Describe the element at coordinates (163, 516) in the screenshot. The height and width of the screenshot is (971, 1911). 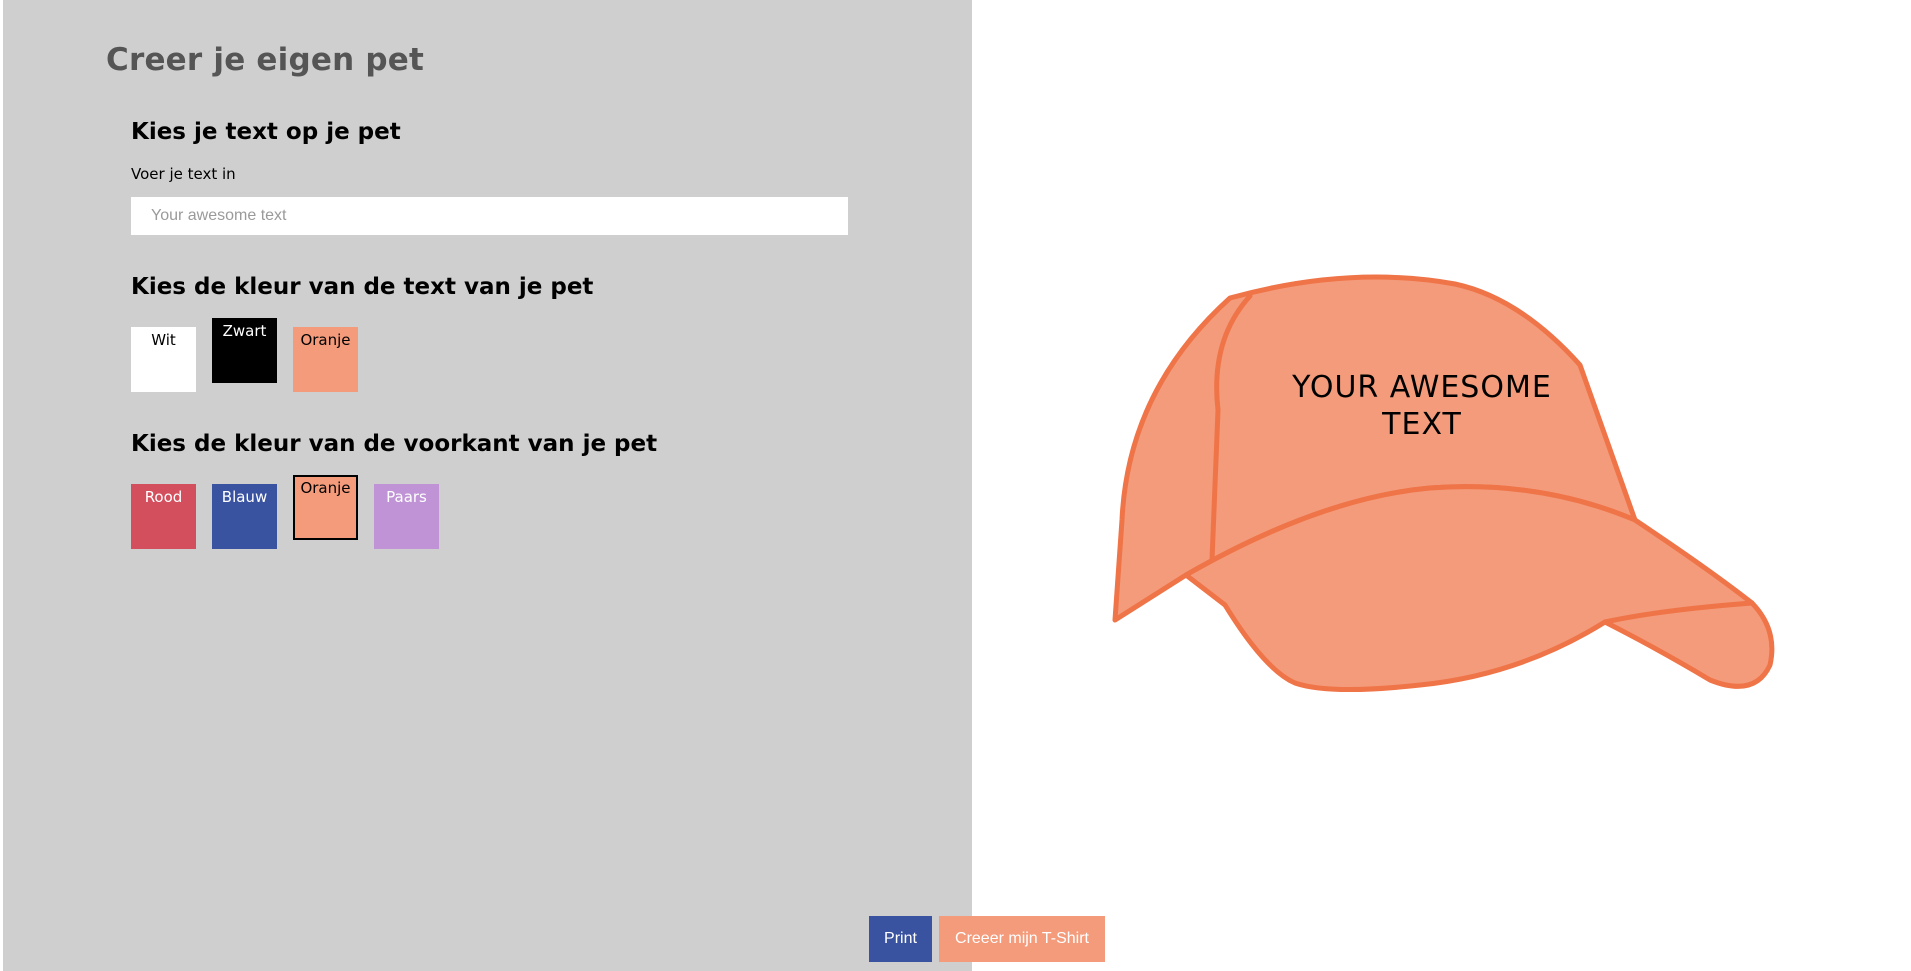
I see `front-color-swatch-rood: Rood` at that location.